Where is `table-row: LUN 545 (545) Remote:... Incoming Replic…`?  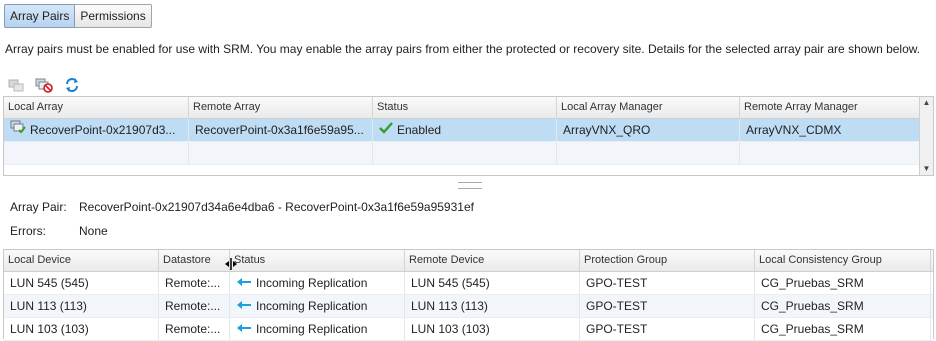
table-row: LUN 545 (545) Remote:... Incoming Replic… is located at coordinates (468, 283).